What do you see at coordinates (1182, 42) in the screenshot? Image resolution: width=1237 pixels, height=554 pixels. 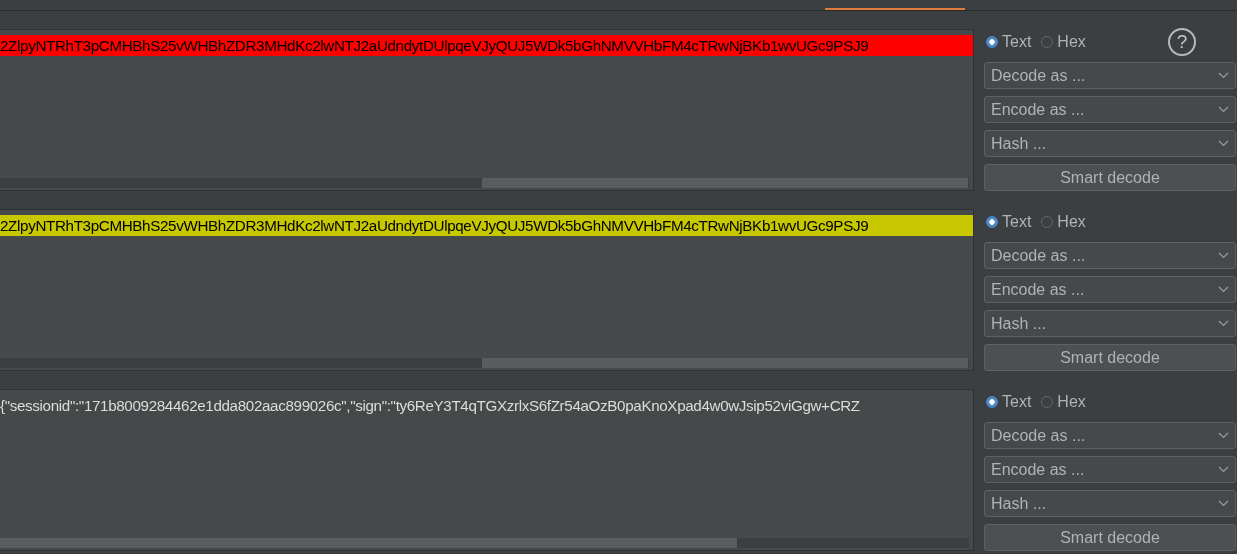 I see `help-button: ?` at bounding box center [1182, 42].